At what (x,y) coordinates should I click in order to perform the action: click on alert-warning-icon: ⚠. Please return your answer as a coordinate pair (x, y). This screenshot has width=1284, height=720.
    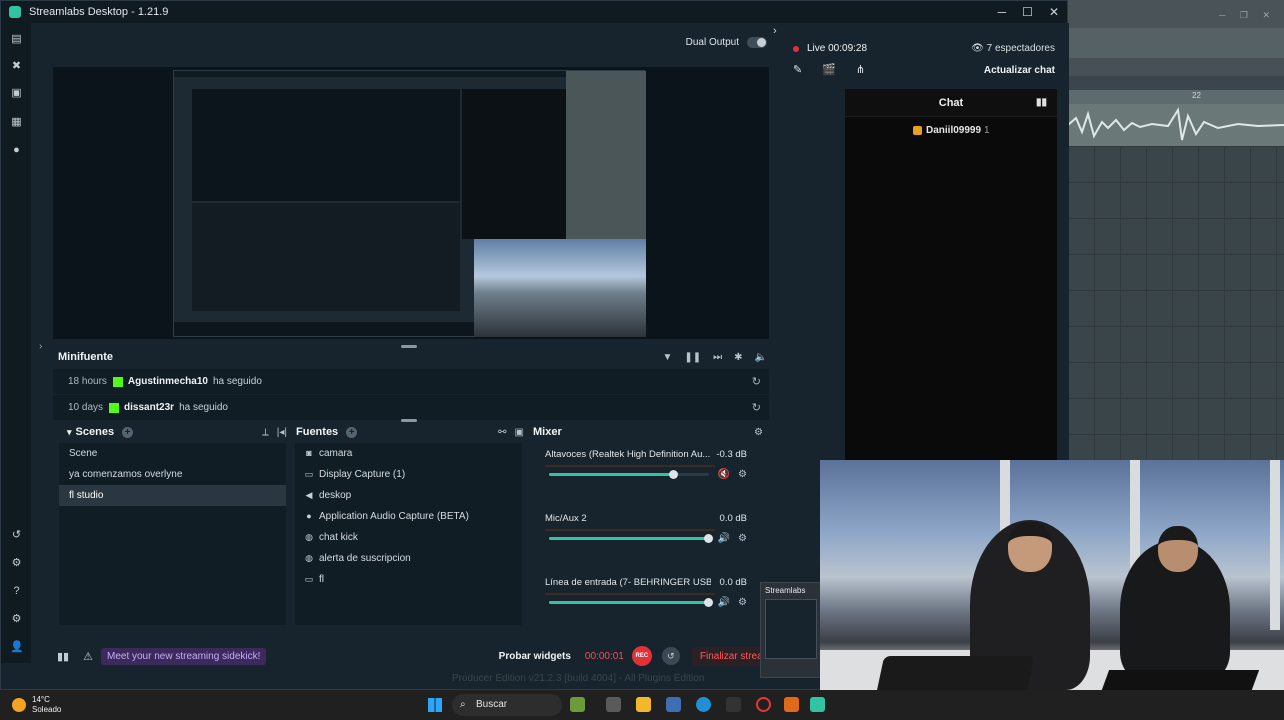
    Looking at the image, I should click on (88, 656).